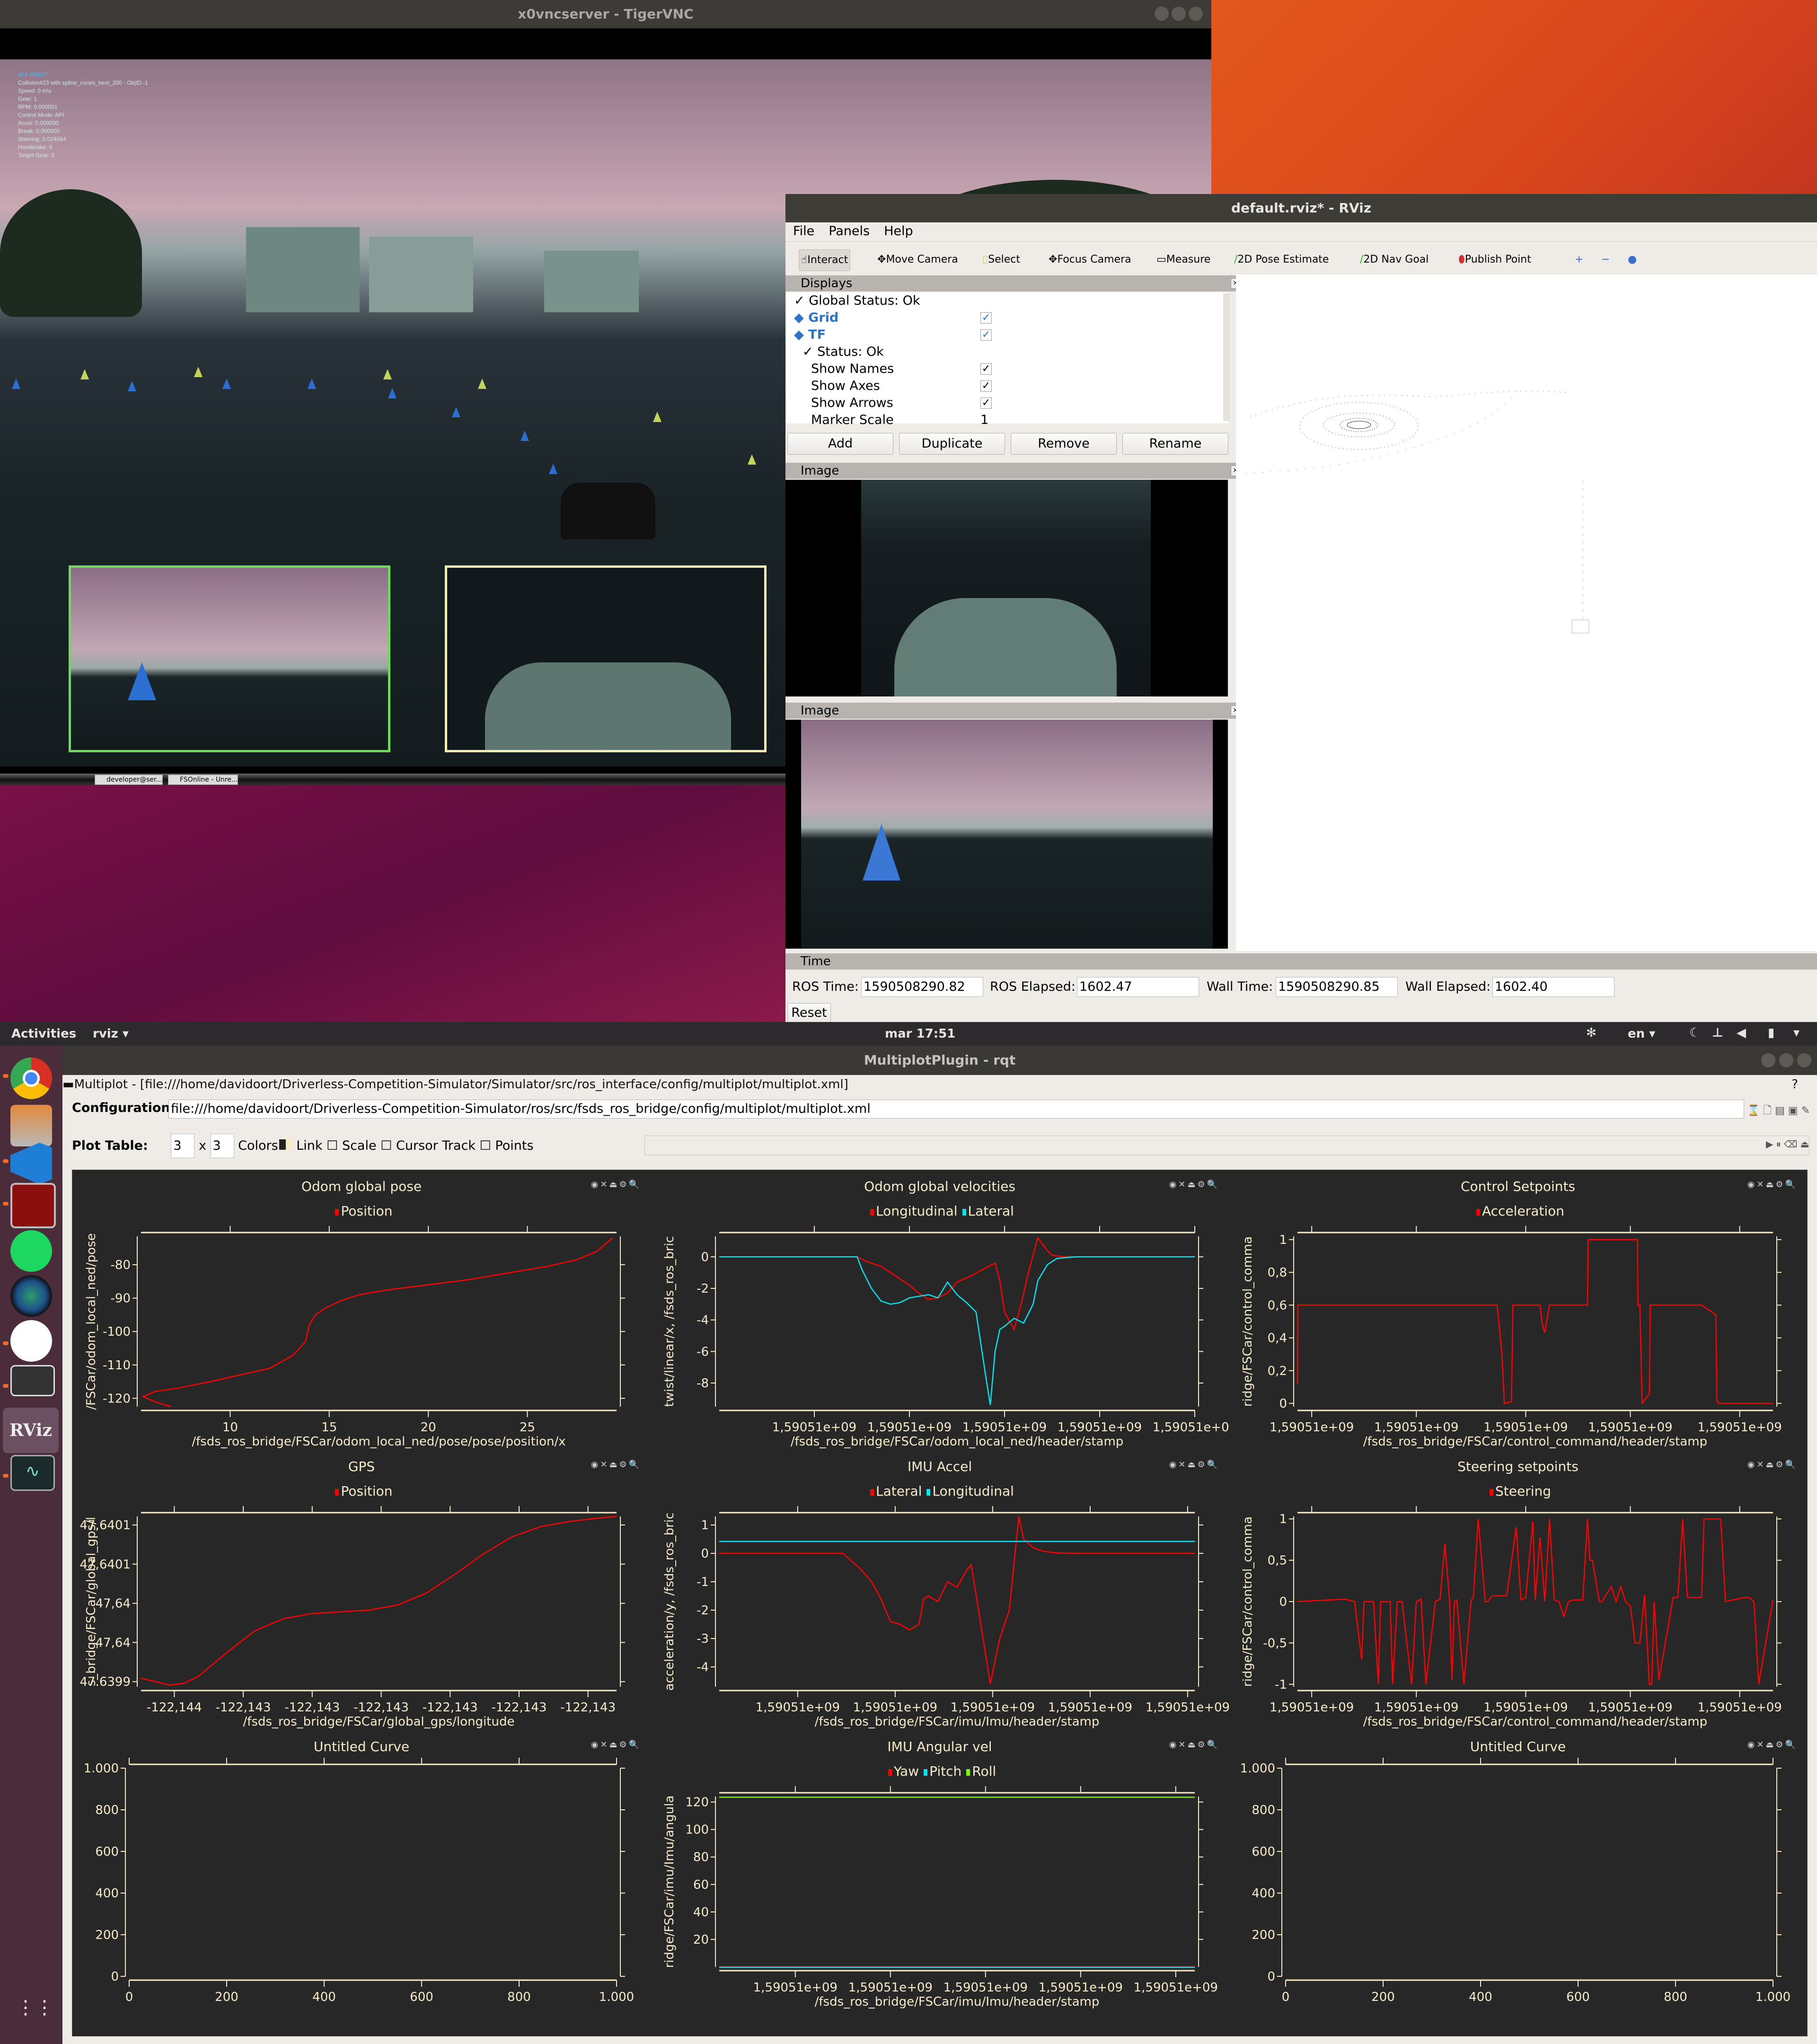 This screenshot has width=1817, height=2044. I want to click on terminator-icon, so click(33, 1205).